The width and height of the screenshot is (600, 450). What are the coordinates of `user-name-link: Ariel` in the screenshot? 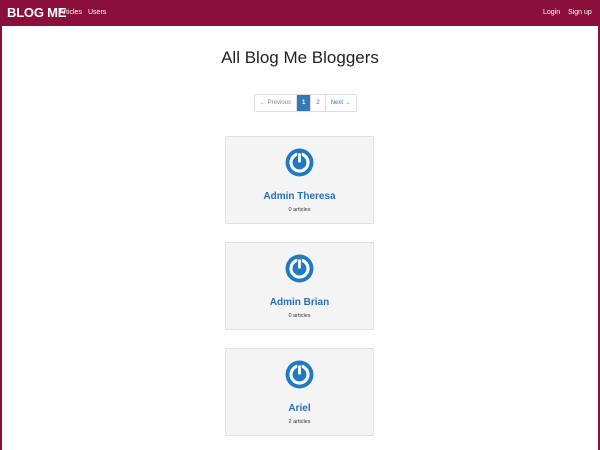 It's located at (299, 408).